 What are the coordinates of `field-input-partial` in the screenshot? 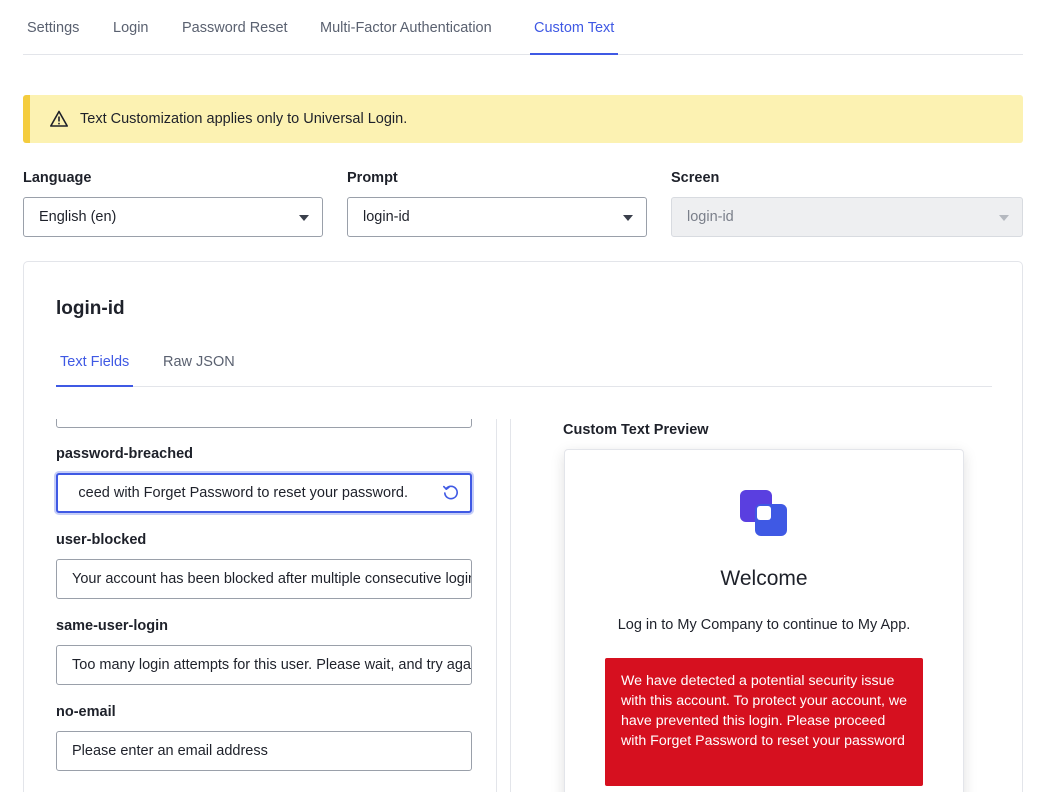 It's located at (264, 423).